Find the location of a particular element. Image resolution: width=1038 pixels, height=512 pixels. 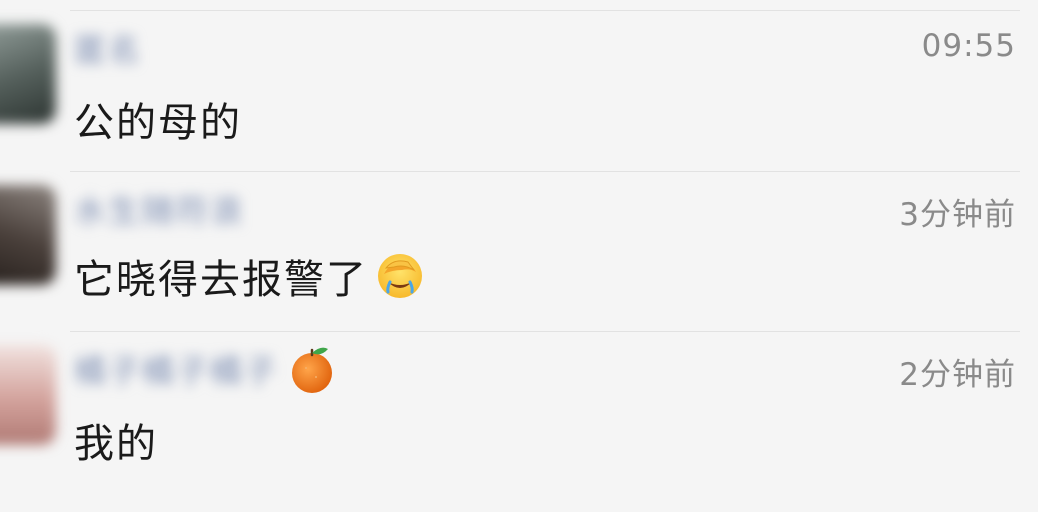

commenter-name: 橘子橘子橘子 is located at coordinates (205, 370).